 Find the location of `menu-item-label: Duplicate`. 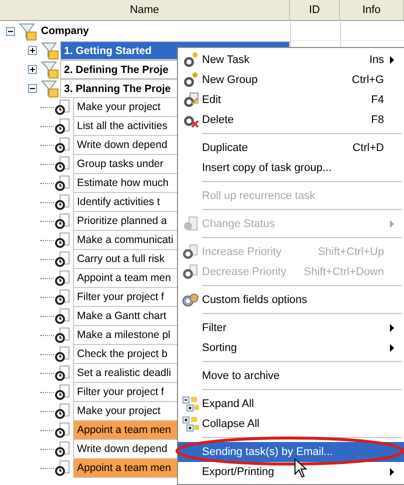

menu-item-label: Duplicate is located at coordinates (225, 148).